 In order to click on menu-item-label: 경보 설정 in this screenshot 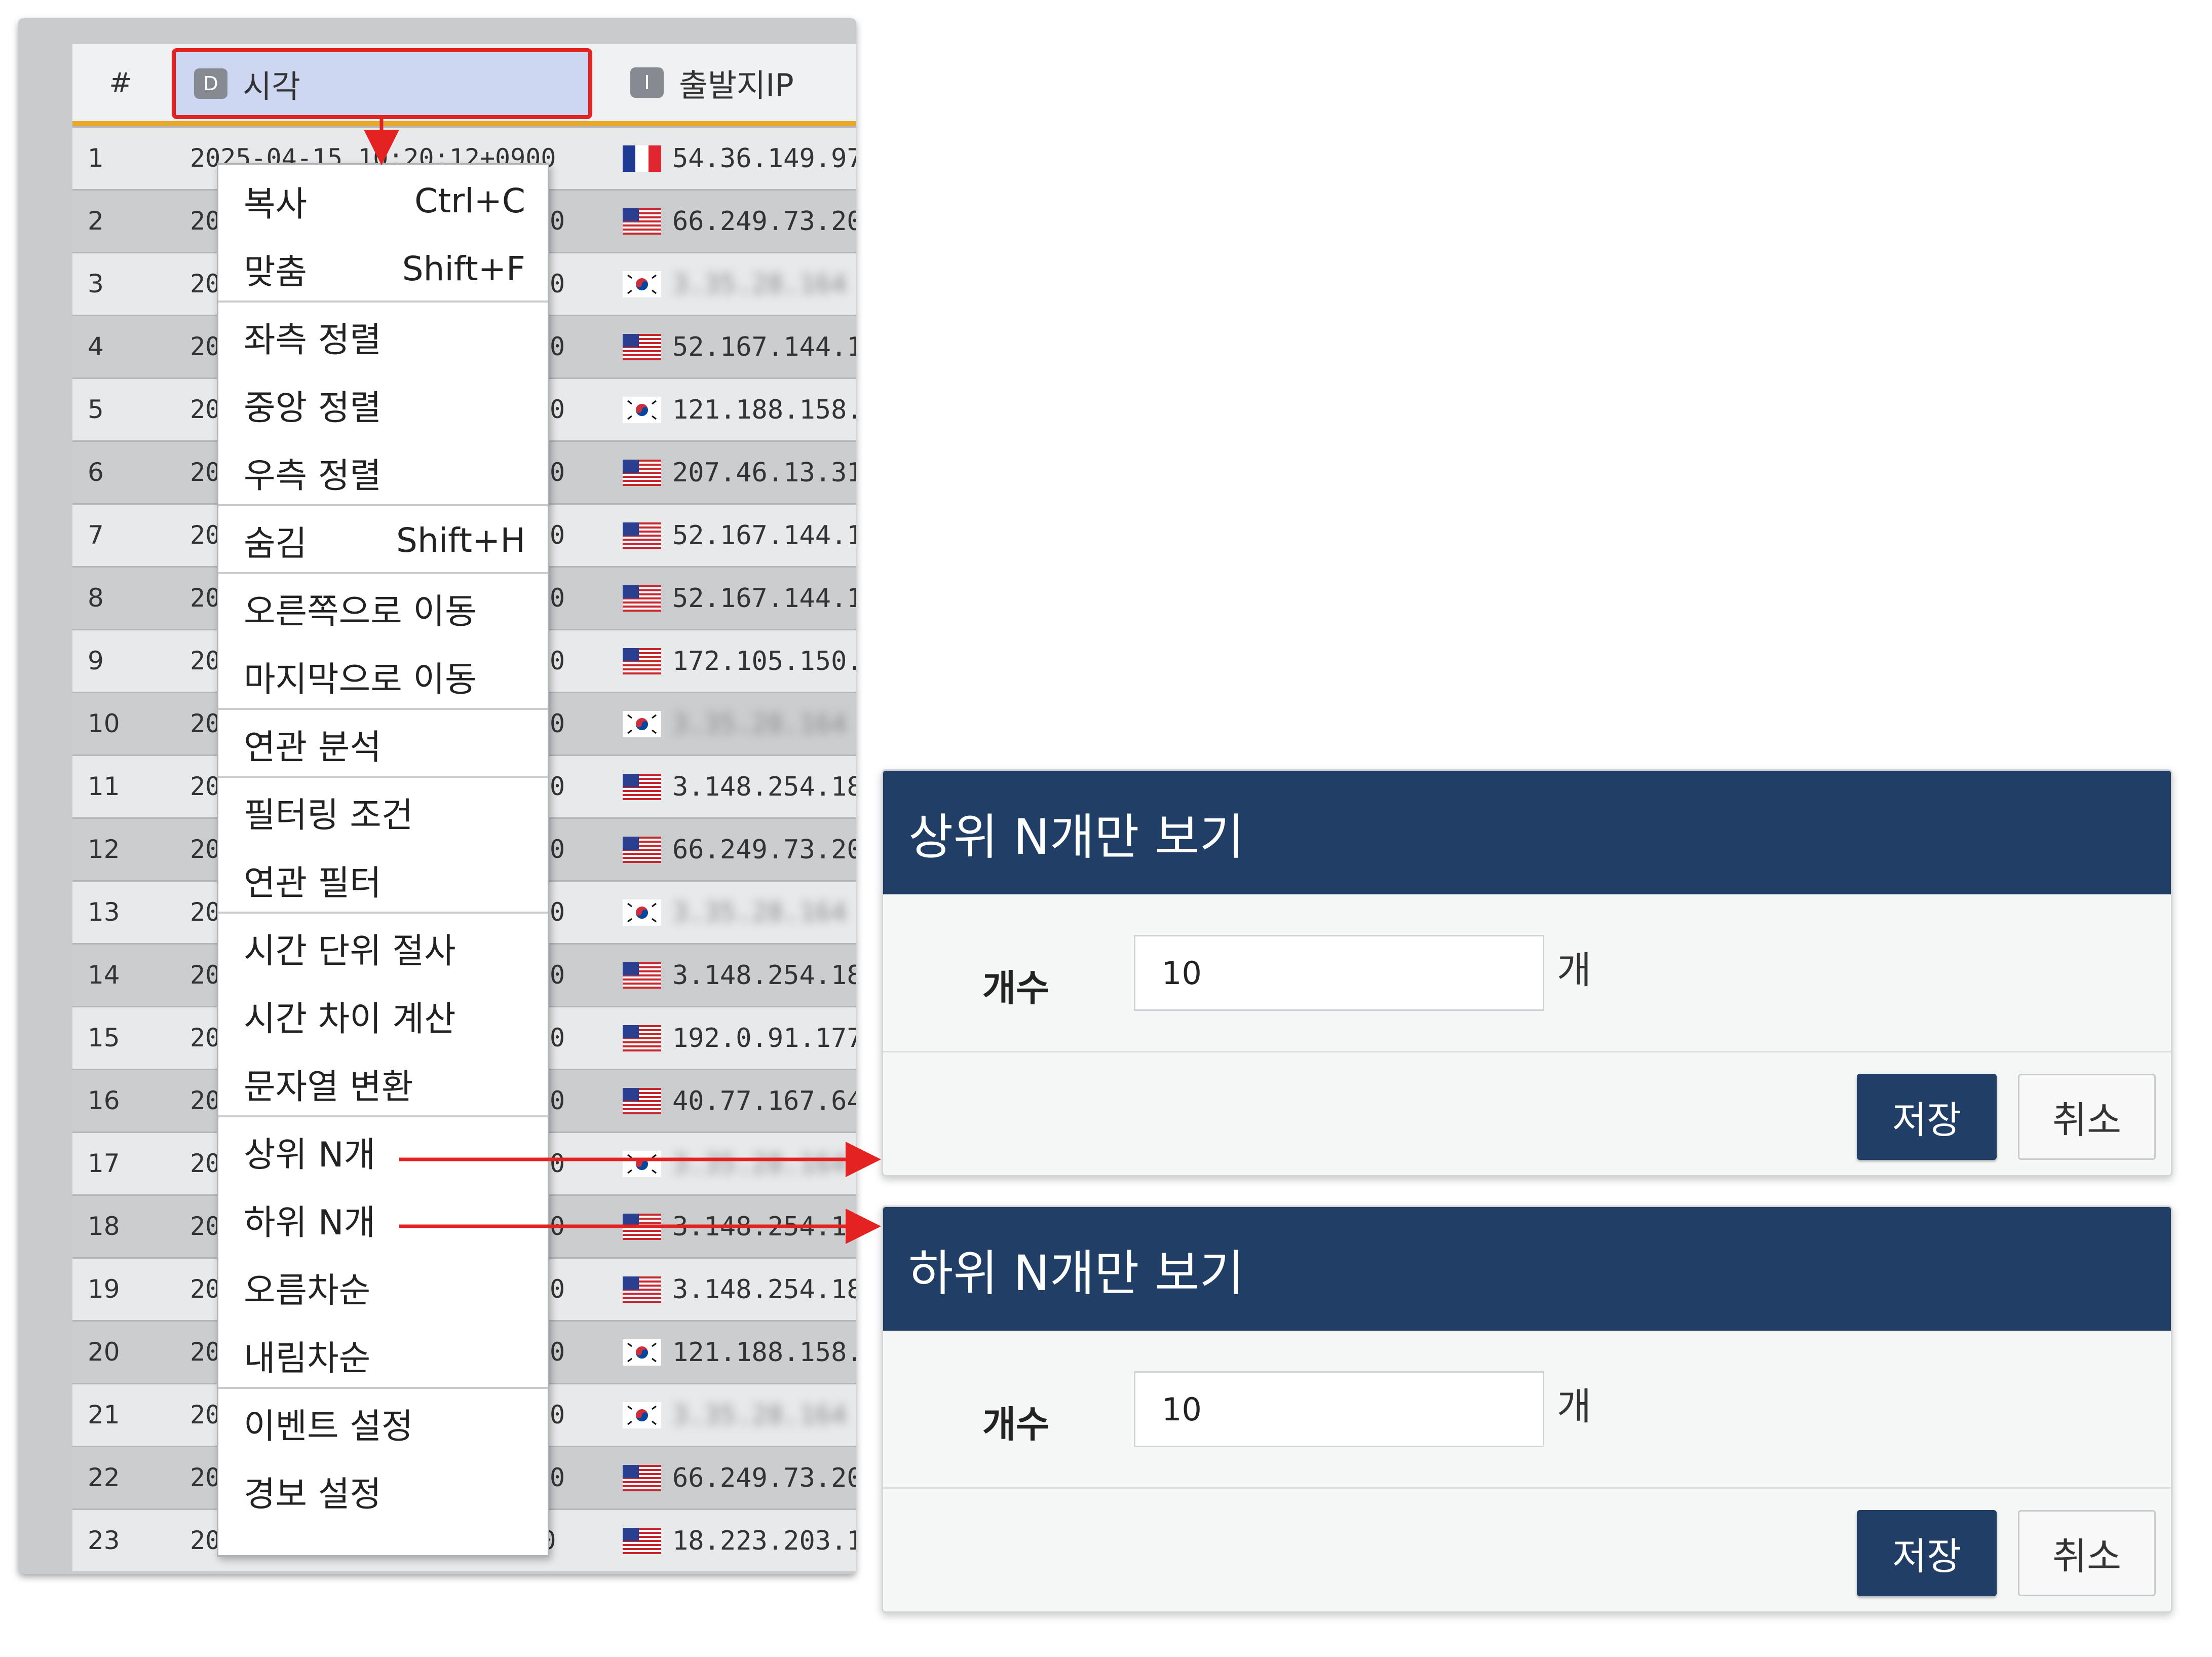, I will do `click(313, 1494)`.